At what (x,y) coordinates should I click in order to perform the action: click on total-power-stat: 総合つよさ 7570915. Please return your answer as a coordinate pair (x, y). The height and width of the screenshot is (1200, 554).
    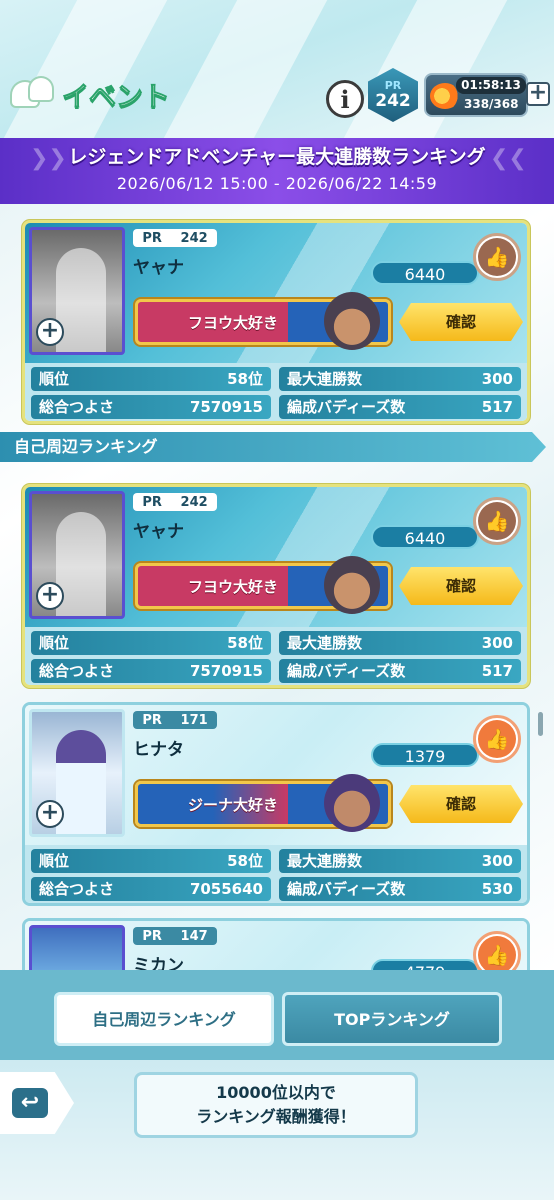
    Looking at the image, I should click on (151, 407).